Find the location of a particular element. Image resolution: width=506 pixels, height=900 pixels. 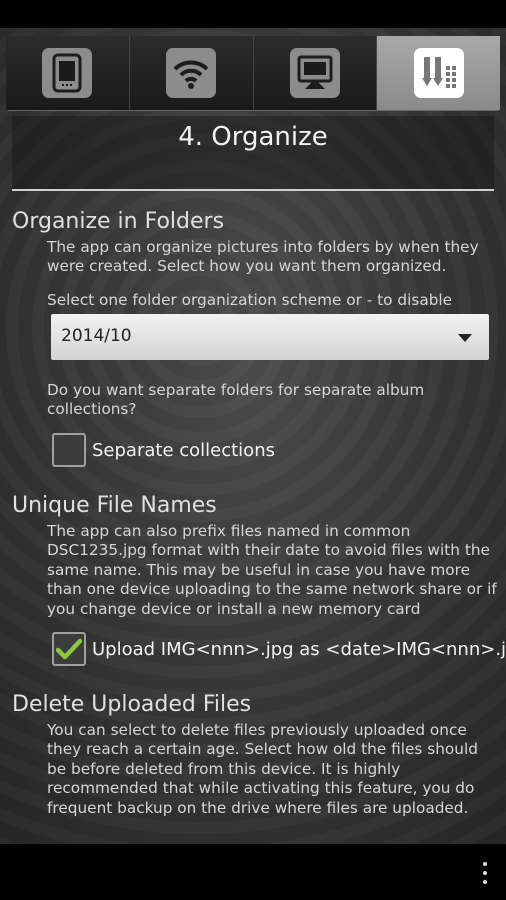

overflow-menu-icon is located at coordinates (485, 873).